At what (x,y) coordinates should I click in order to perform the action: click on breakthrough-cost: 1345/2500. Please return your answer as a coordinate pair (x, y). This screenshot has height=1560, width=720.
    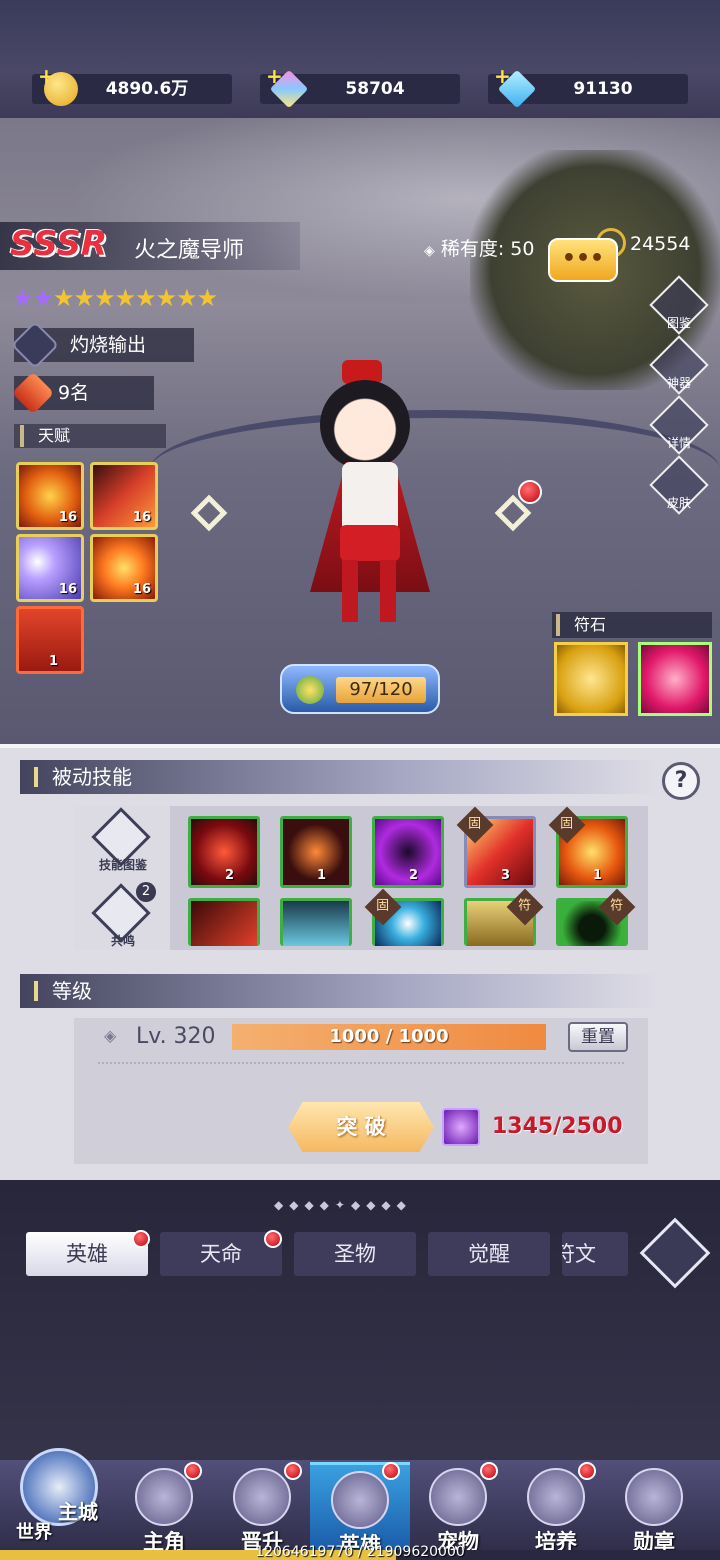
    Looking at the image, I should click on (557, 1126).